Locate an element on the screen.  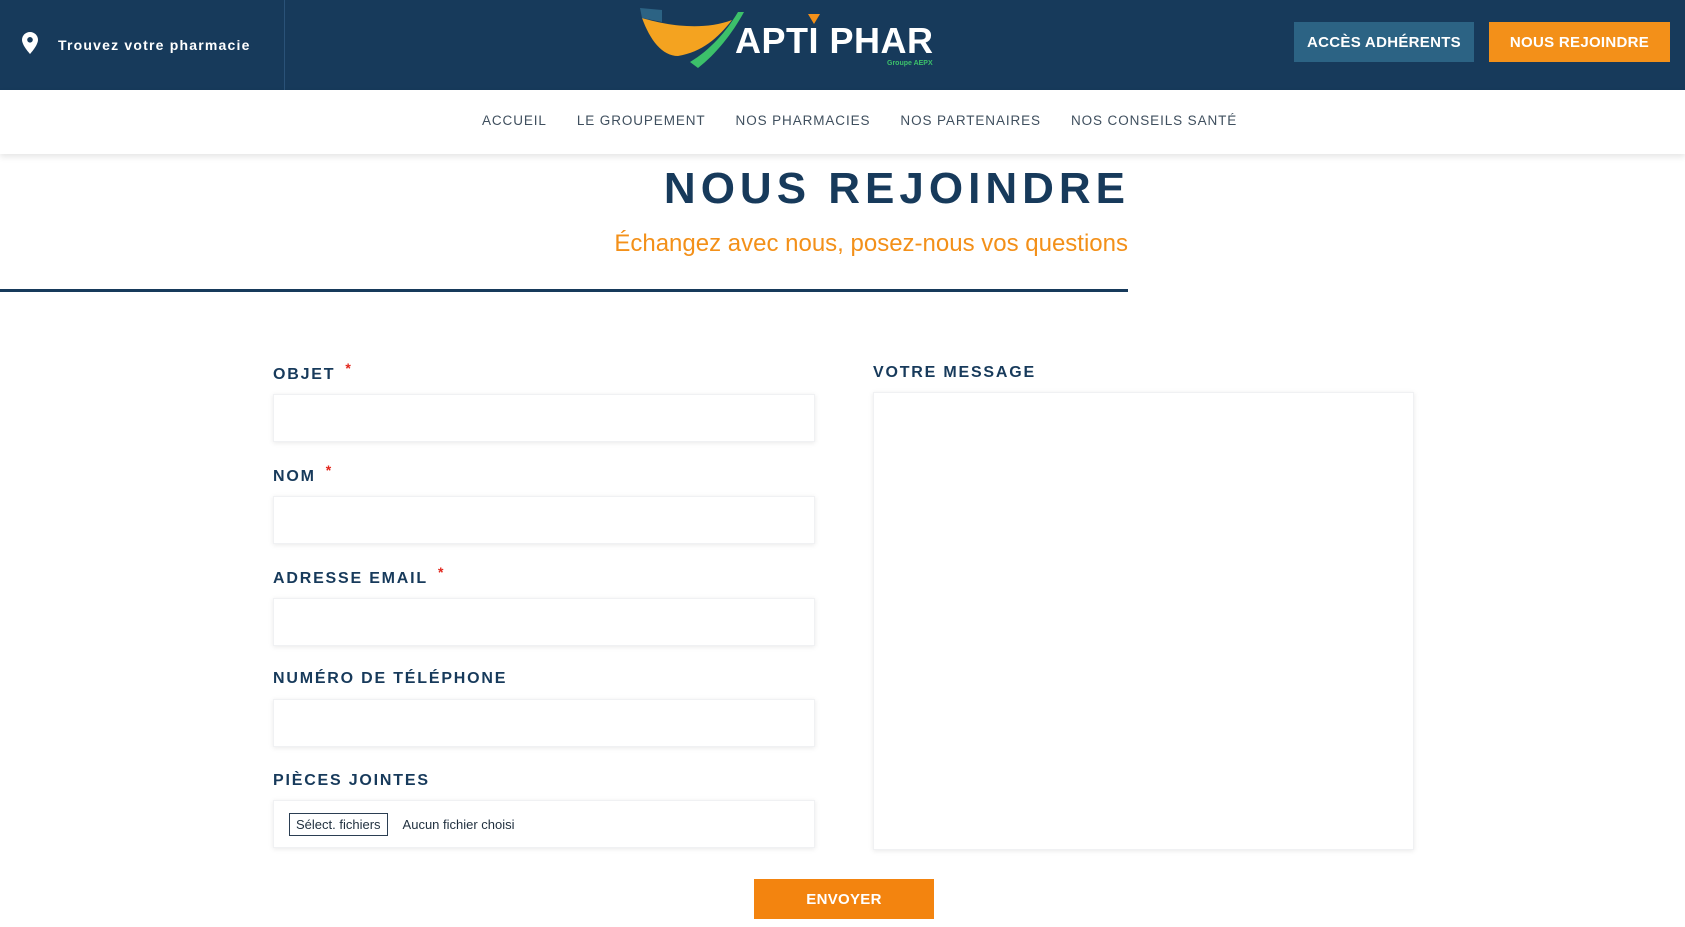
nav-item-pharmacies: NOS PHARMACIES is located at coordinates (803, 120).